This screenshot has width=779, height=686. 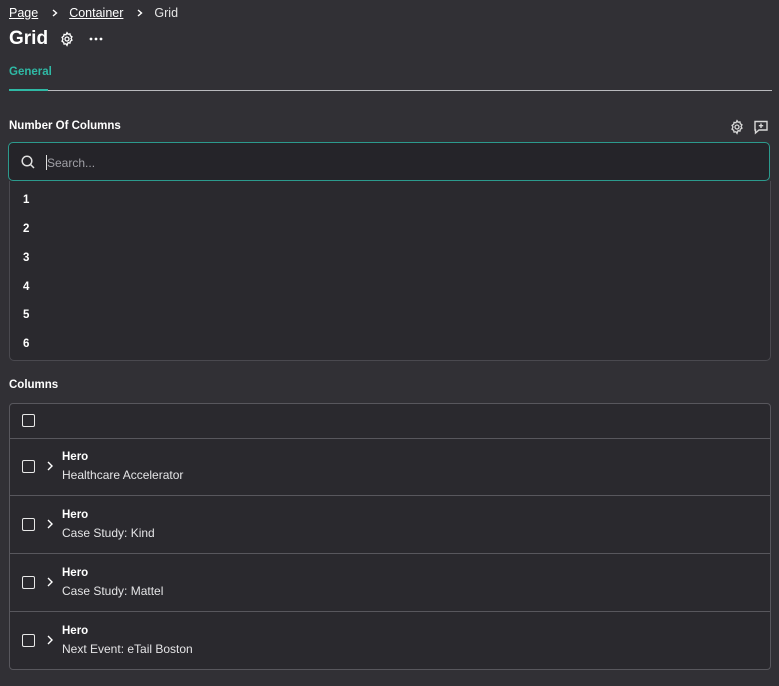 I want to click on table-row: Hero Case Study: Mattel, so click(x=390, y=583).